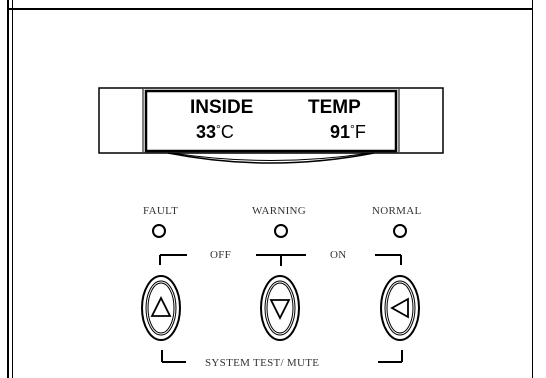 The image size is (546, 378). I want to click on display-temp-label: TEMP, so click(334, 107).